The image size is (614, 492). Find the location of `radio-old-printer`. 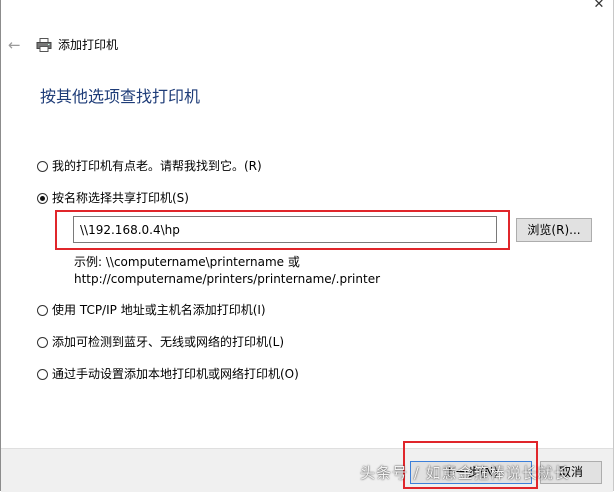

radio-old-printer is located at coordinates (42, 166).